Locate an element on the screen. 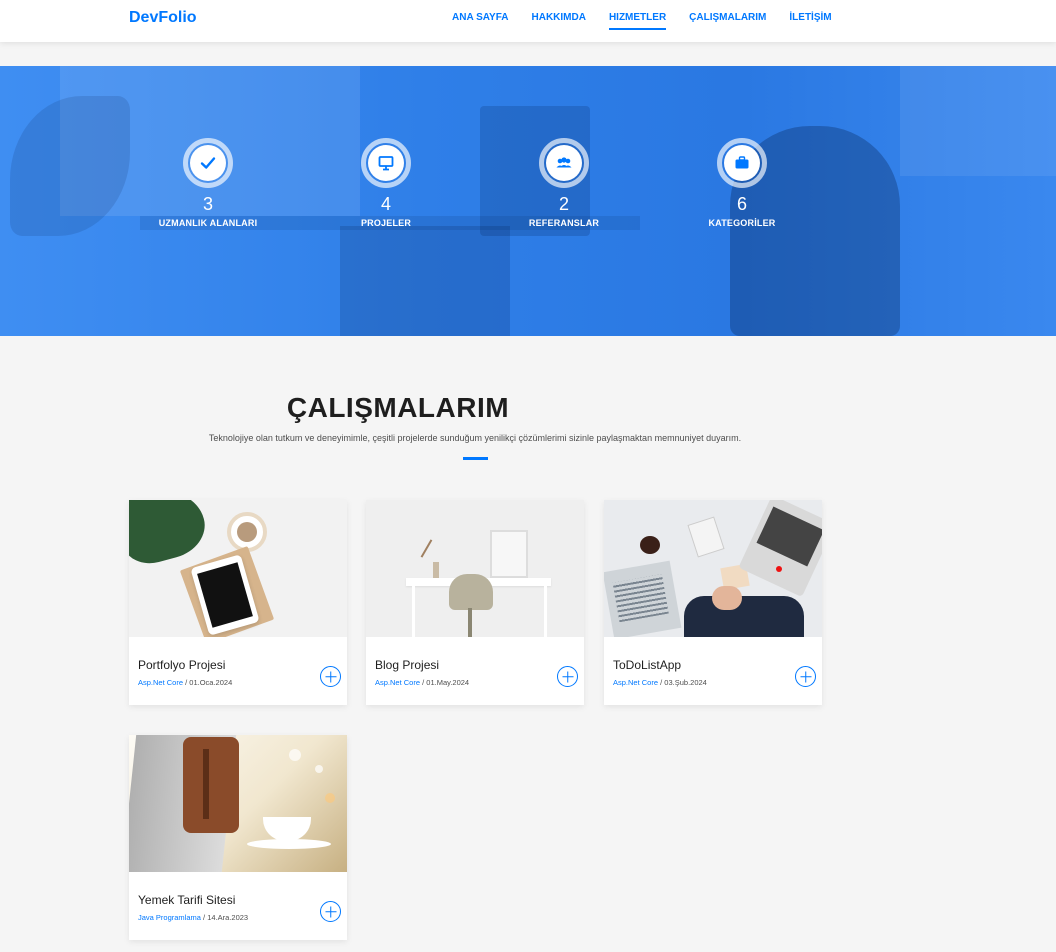  background-window is located at coordinates (978, 121).